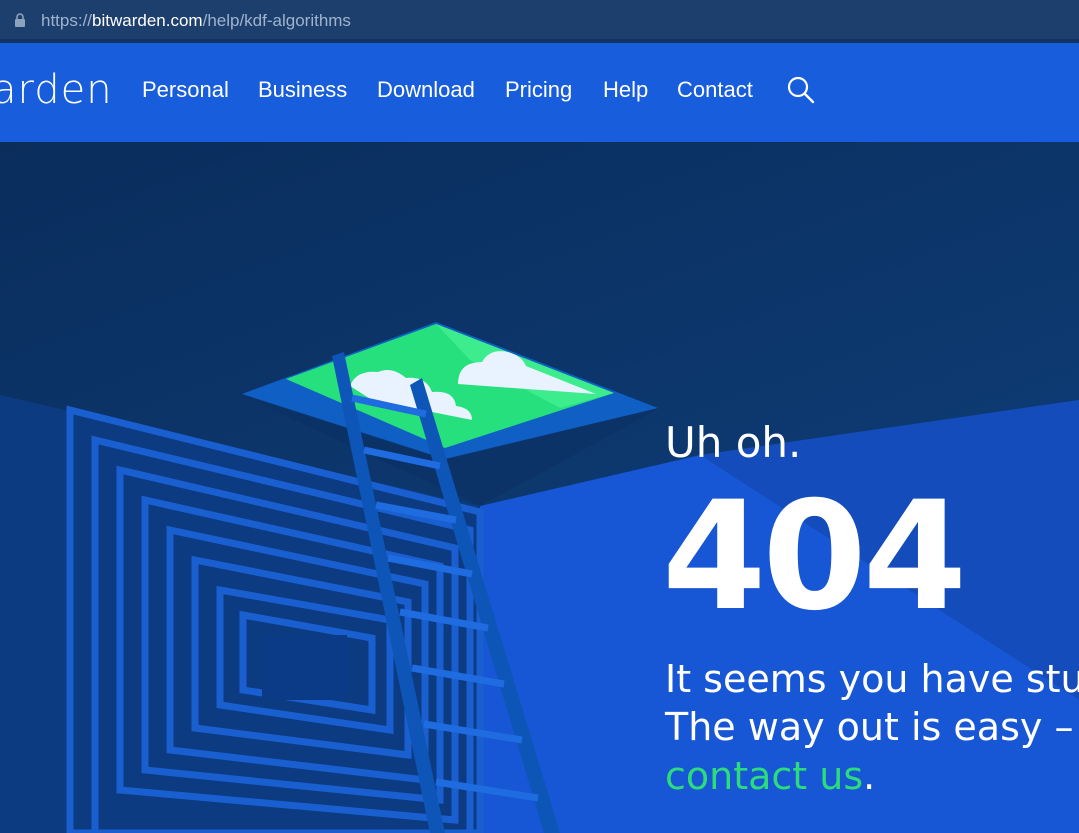  What do you see at coordinates (67, 20) in the screenshot?
I see `url-prefix: https://` at bounding box center [67, 20].